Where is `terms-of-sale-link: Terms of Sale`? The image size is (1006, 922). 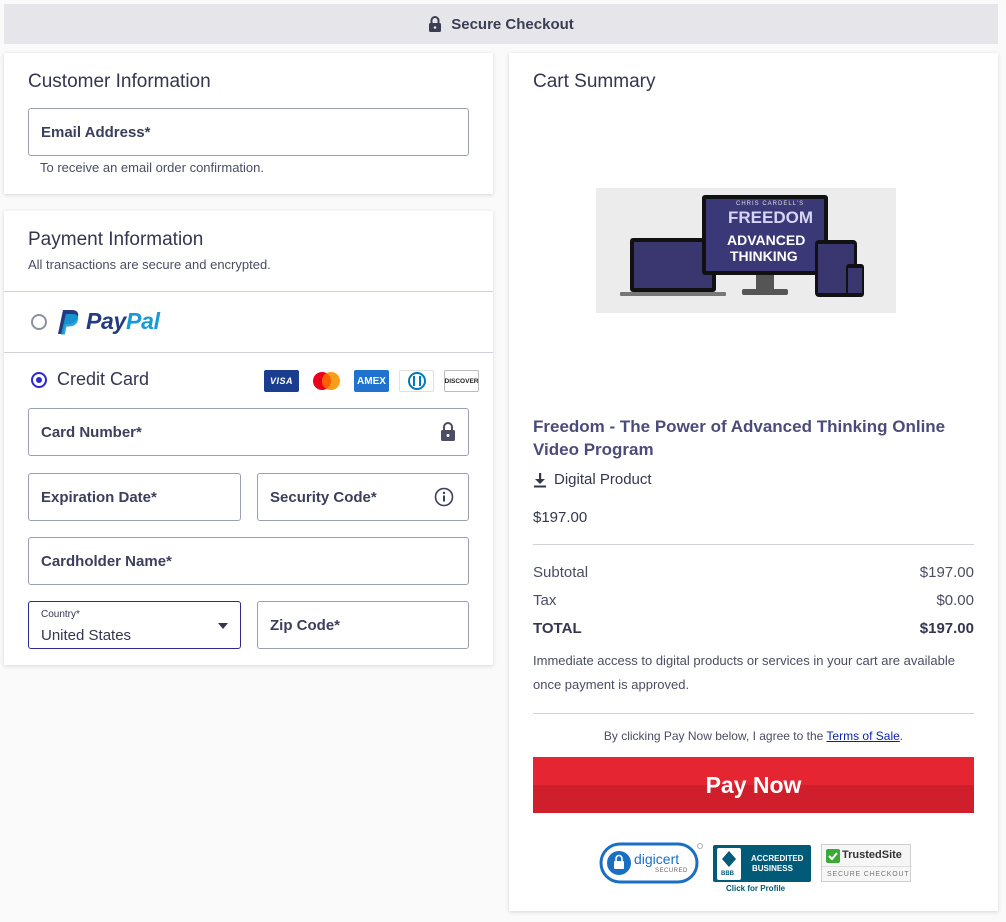 terms-of-sale-link: Terms of Sale is located at coordinates (862, 736).